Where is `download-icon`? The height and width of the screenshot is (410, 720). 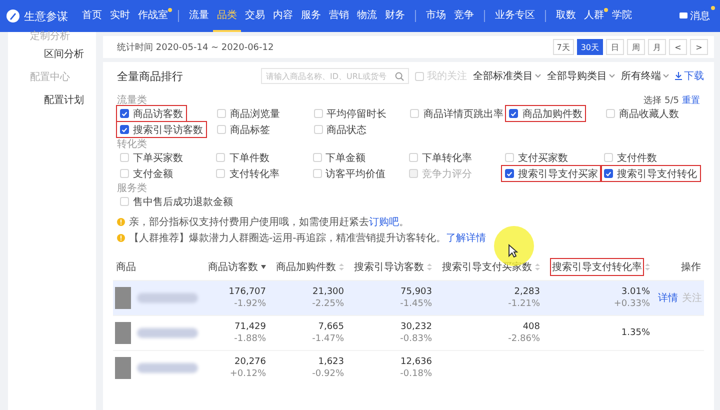
download-icon is located at coordinates (678, 76).